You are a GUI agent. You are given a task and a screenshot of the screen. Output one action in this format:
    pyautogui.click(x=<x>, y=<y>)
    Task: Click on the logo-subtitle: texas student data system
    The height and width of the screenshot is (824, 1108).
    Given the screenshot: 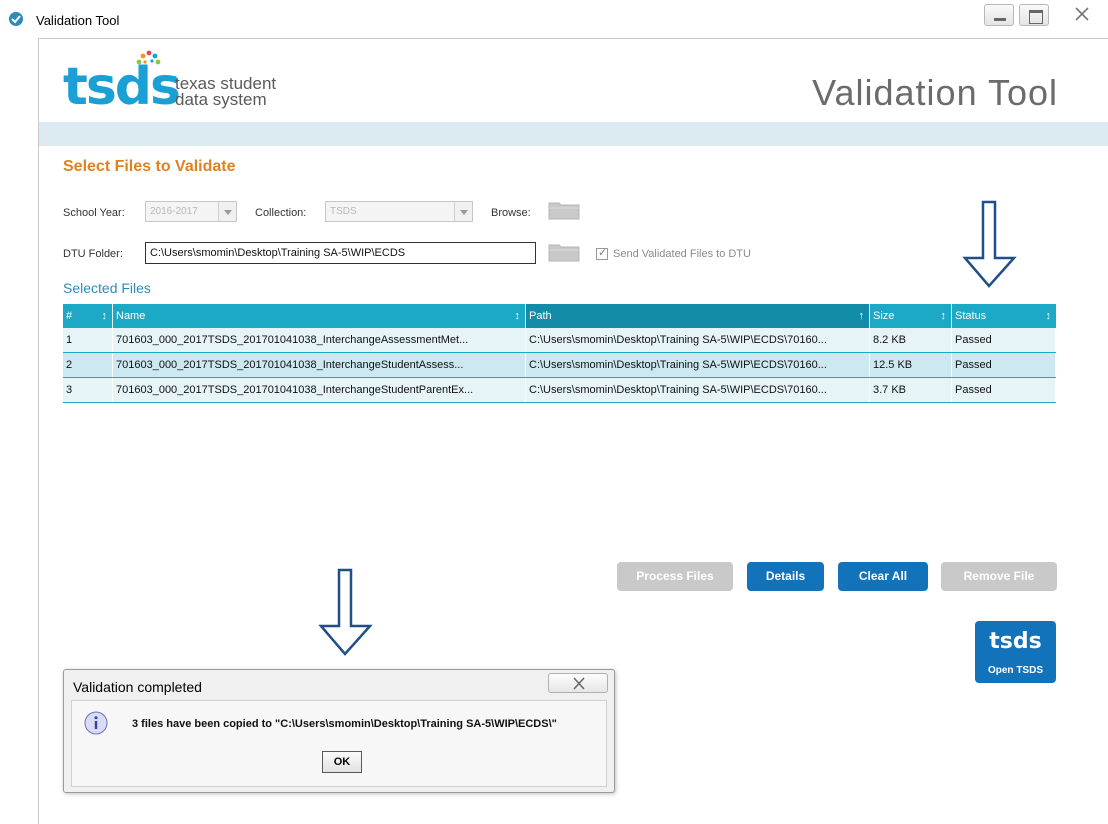 What is the action you would take?
    pyautogui.click(x=225, y=92)
    